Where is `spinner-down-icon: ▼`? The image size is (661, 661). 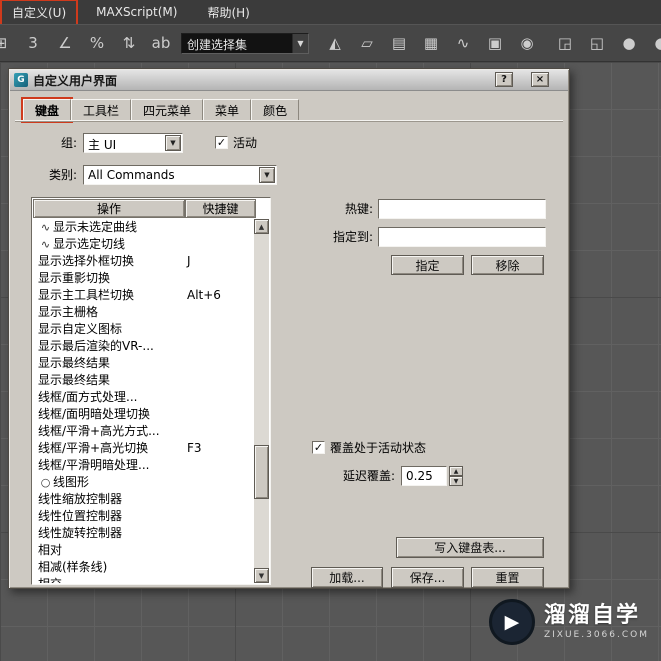
spinner-down-icon: ▼ is located at coordinates (456, 481).